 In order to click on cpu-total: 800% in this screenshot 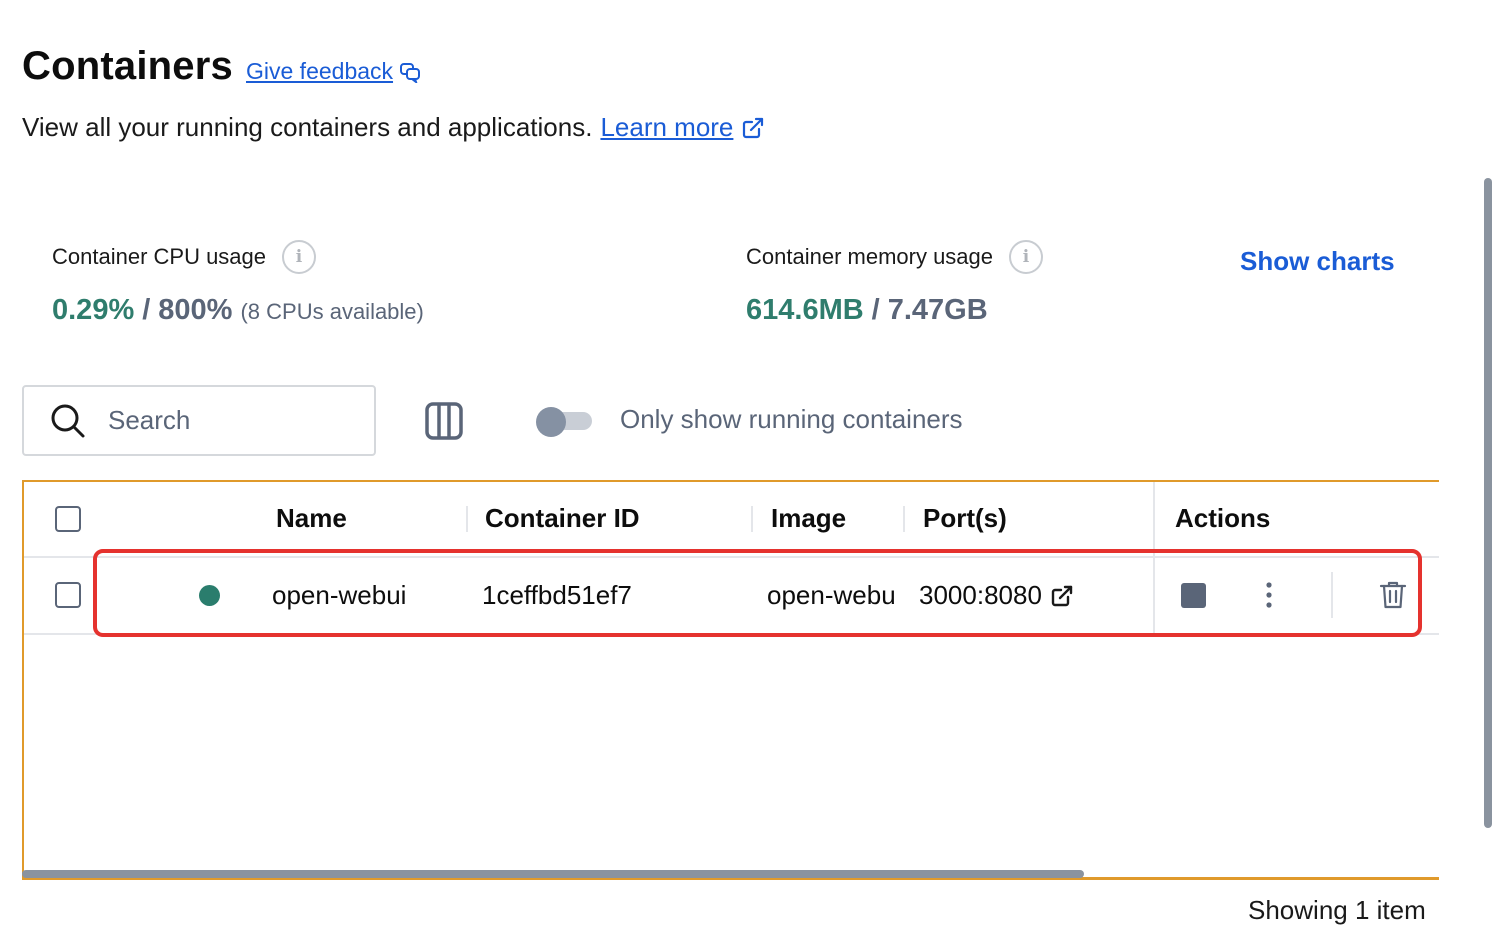, I will do `click(195, 310)`.